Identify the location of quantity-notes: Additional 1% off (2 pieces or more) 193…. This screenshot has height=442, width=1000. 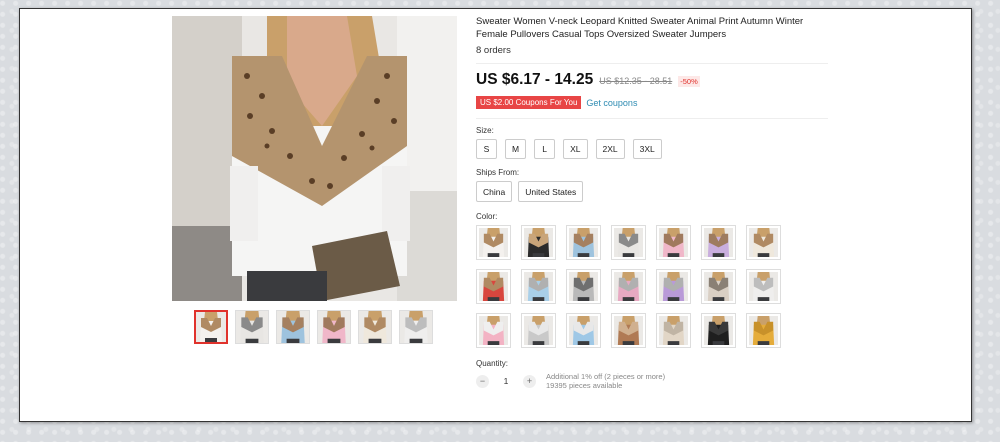
(605, 381).